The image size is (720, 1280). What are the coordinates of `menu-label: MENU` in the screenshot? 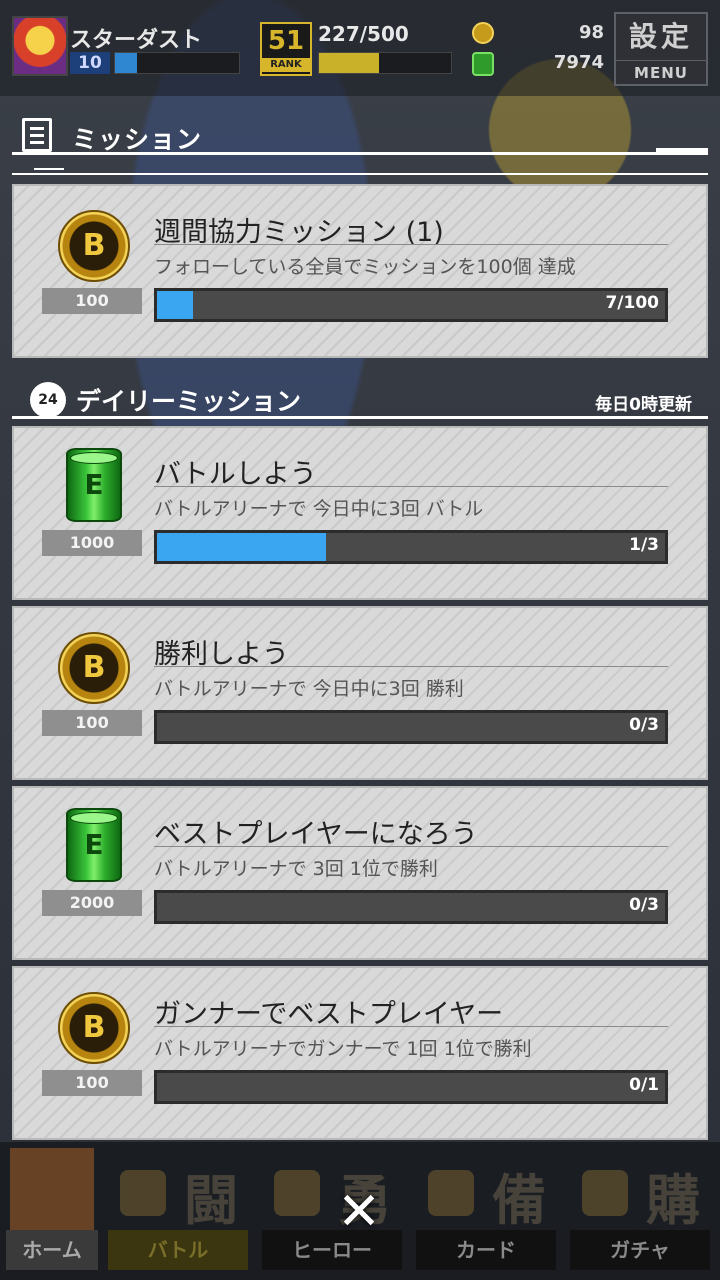 It's located at (661, 72).